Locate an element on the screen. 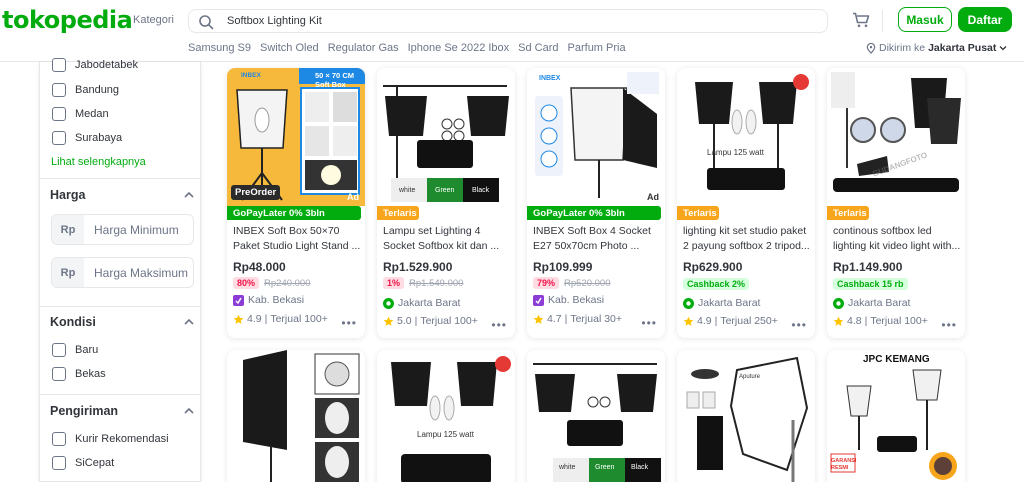 This screenshot has height=482, width=1024. tokopedia-logo: tokopedia is located at coordinates (67, 20).